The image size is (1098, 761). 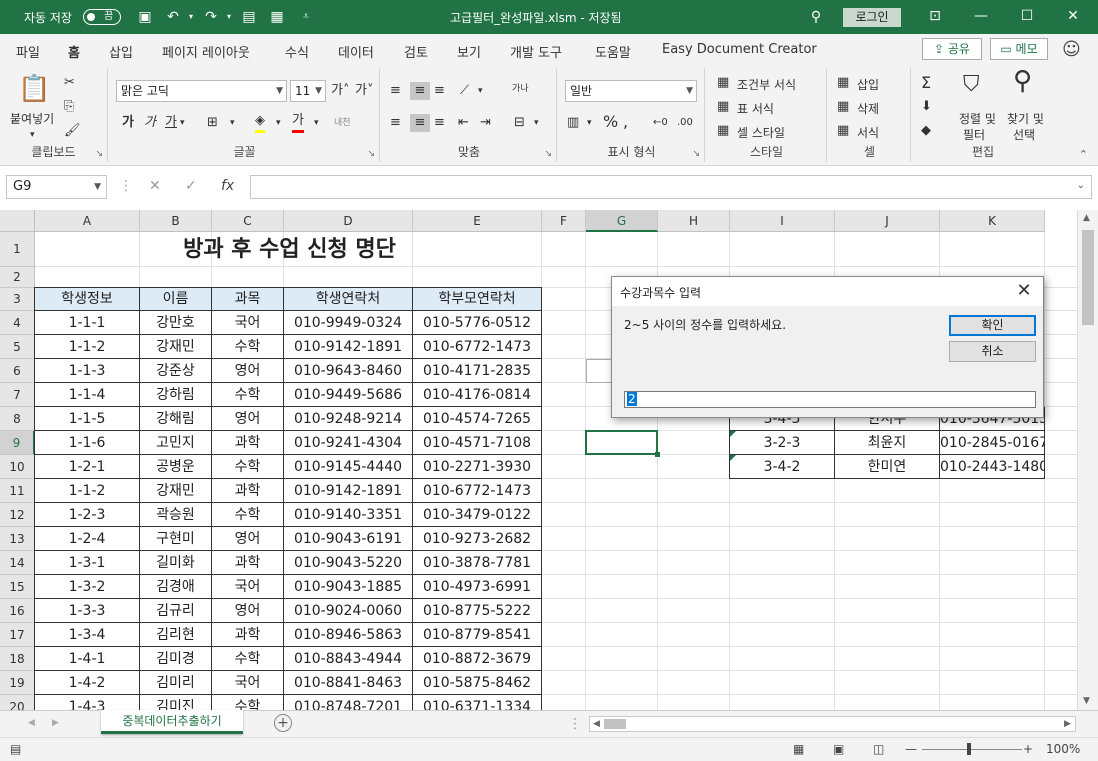 I want to click on horizontal-scroll-thumb, so click(x=615, y=724).